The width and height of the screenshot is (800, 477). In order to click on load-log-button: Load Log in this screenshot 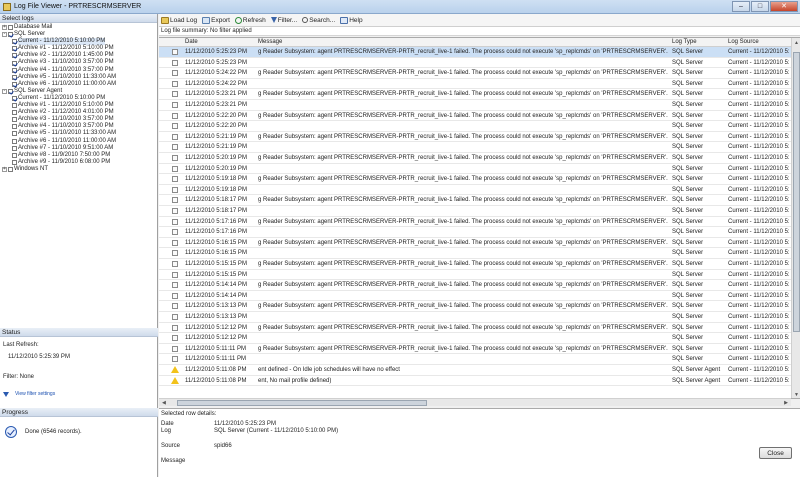, I will do `click(179, 20)`.